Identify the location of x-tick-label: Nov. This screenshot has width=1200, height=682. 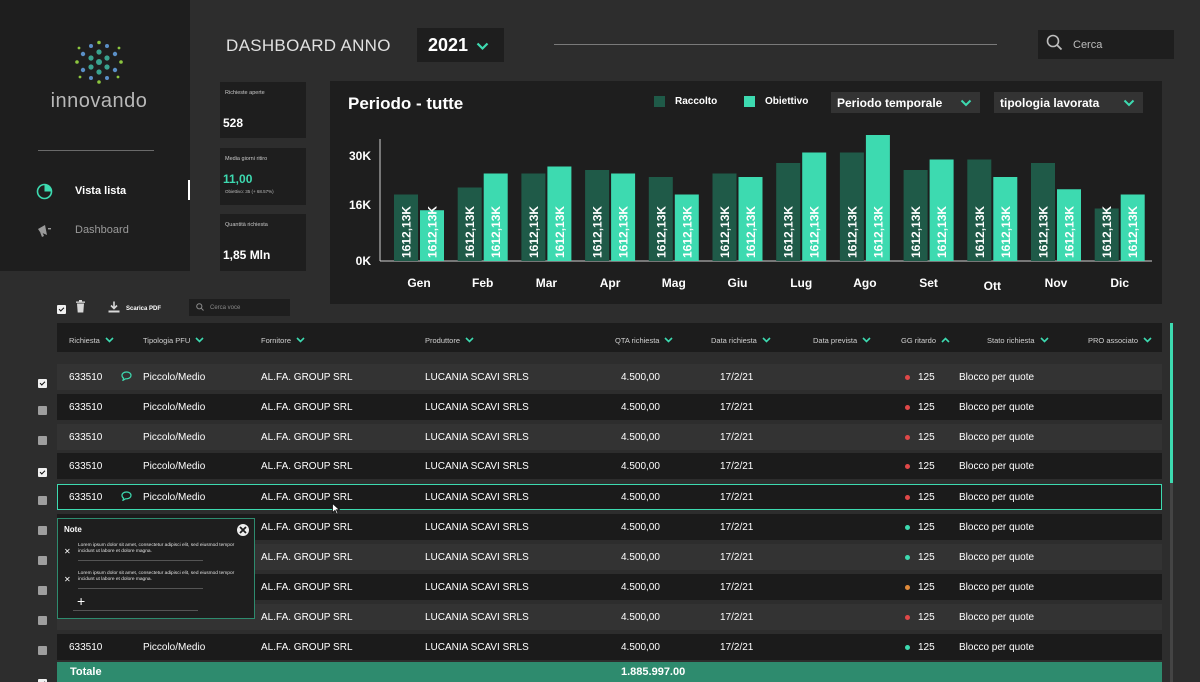
(1056, 283).